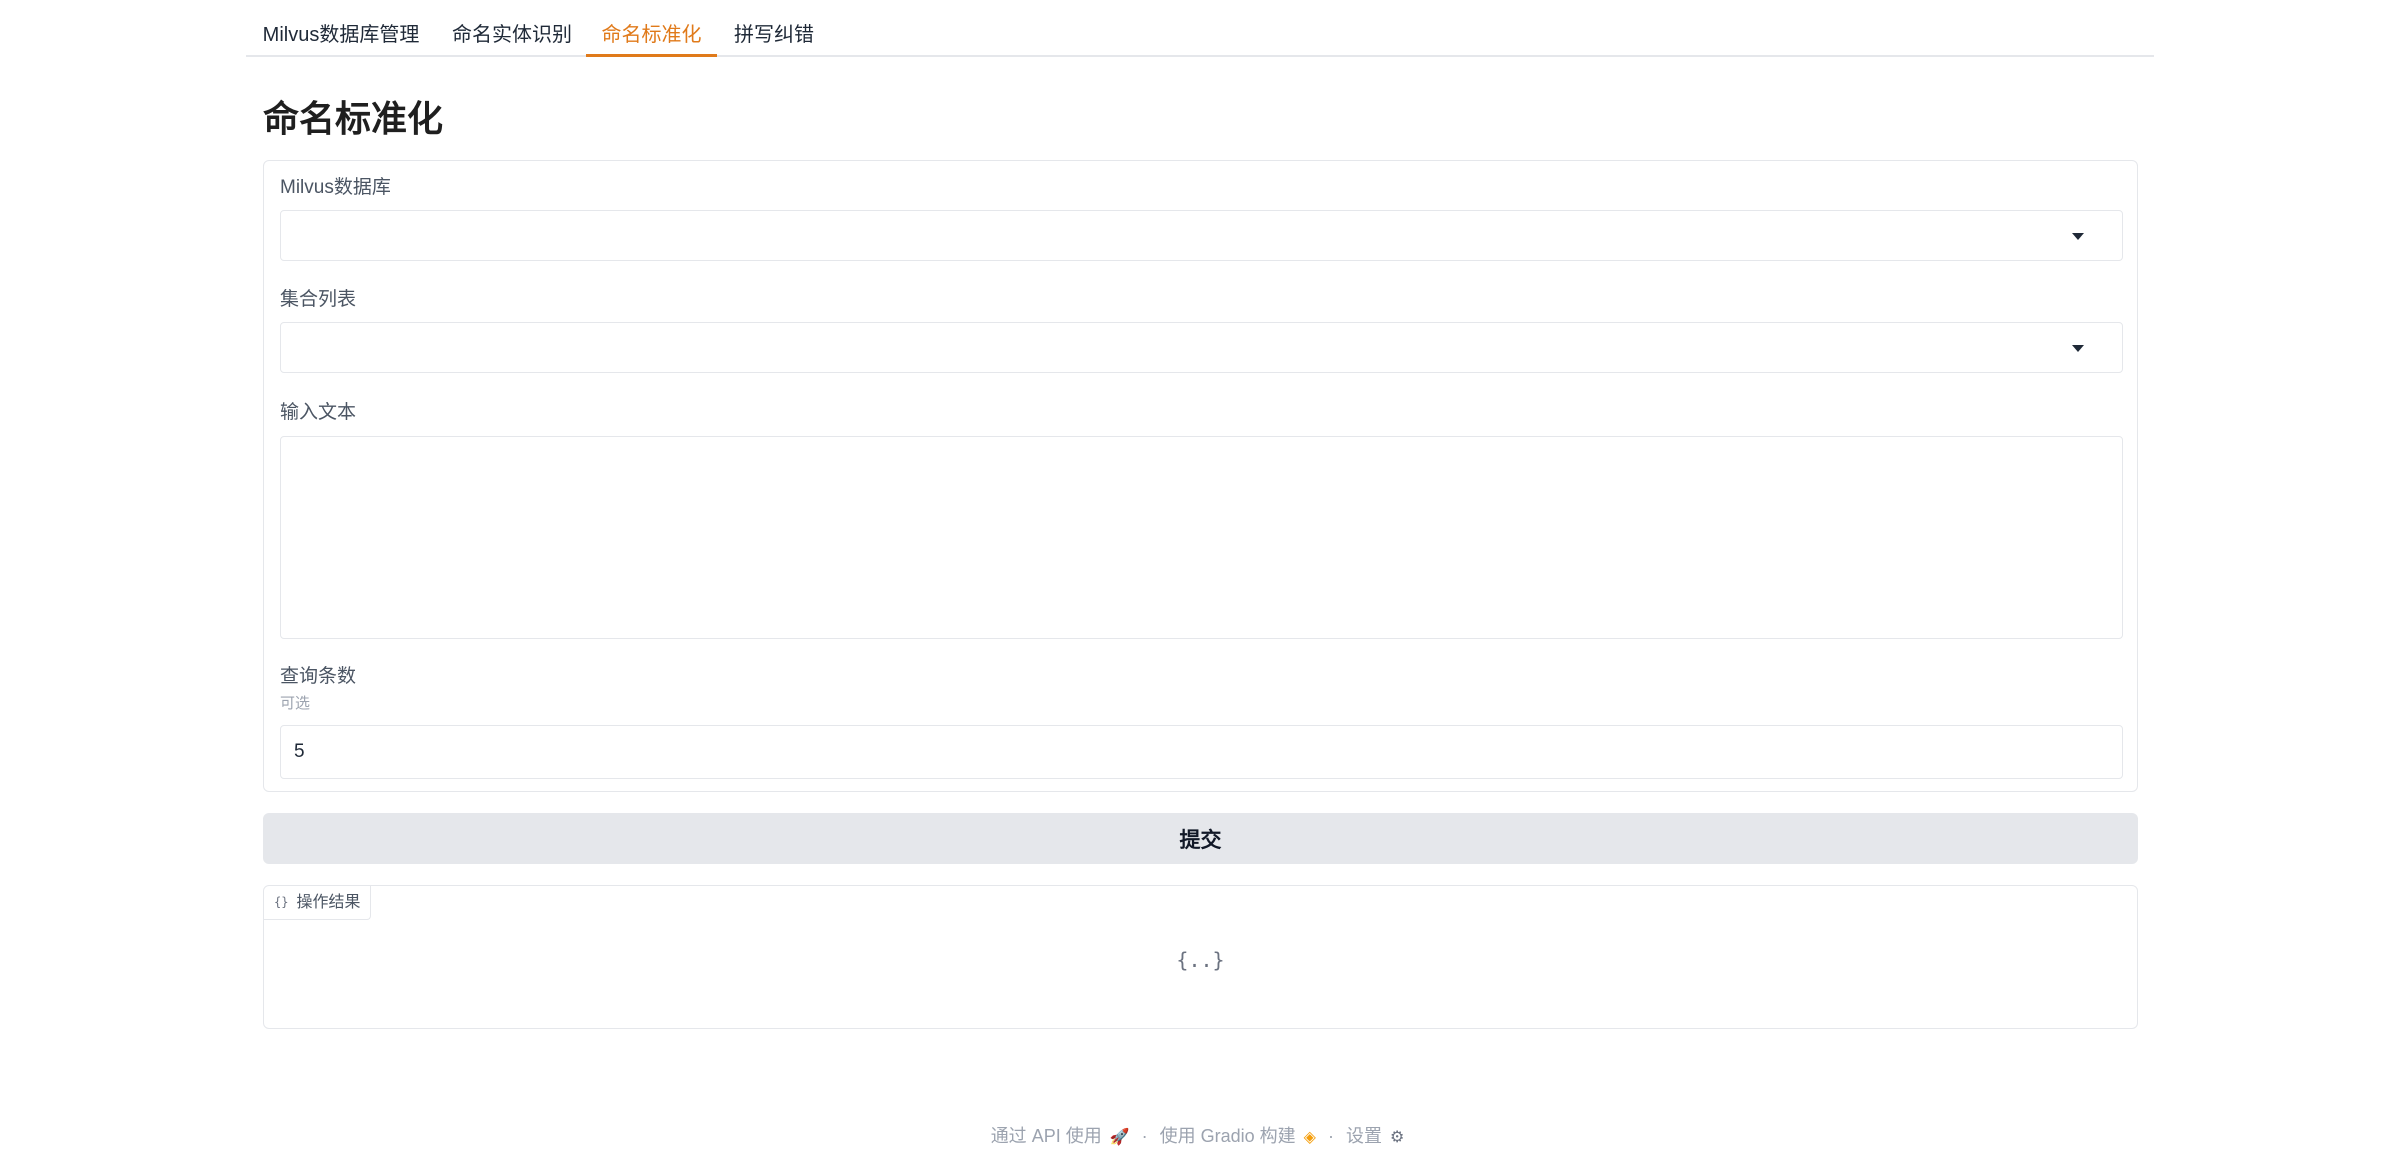  I want to click on result-panel: {} 操作结果 {..}, so click(1200, 957).